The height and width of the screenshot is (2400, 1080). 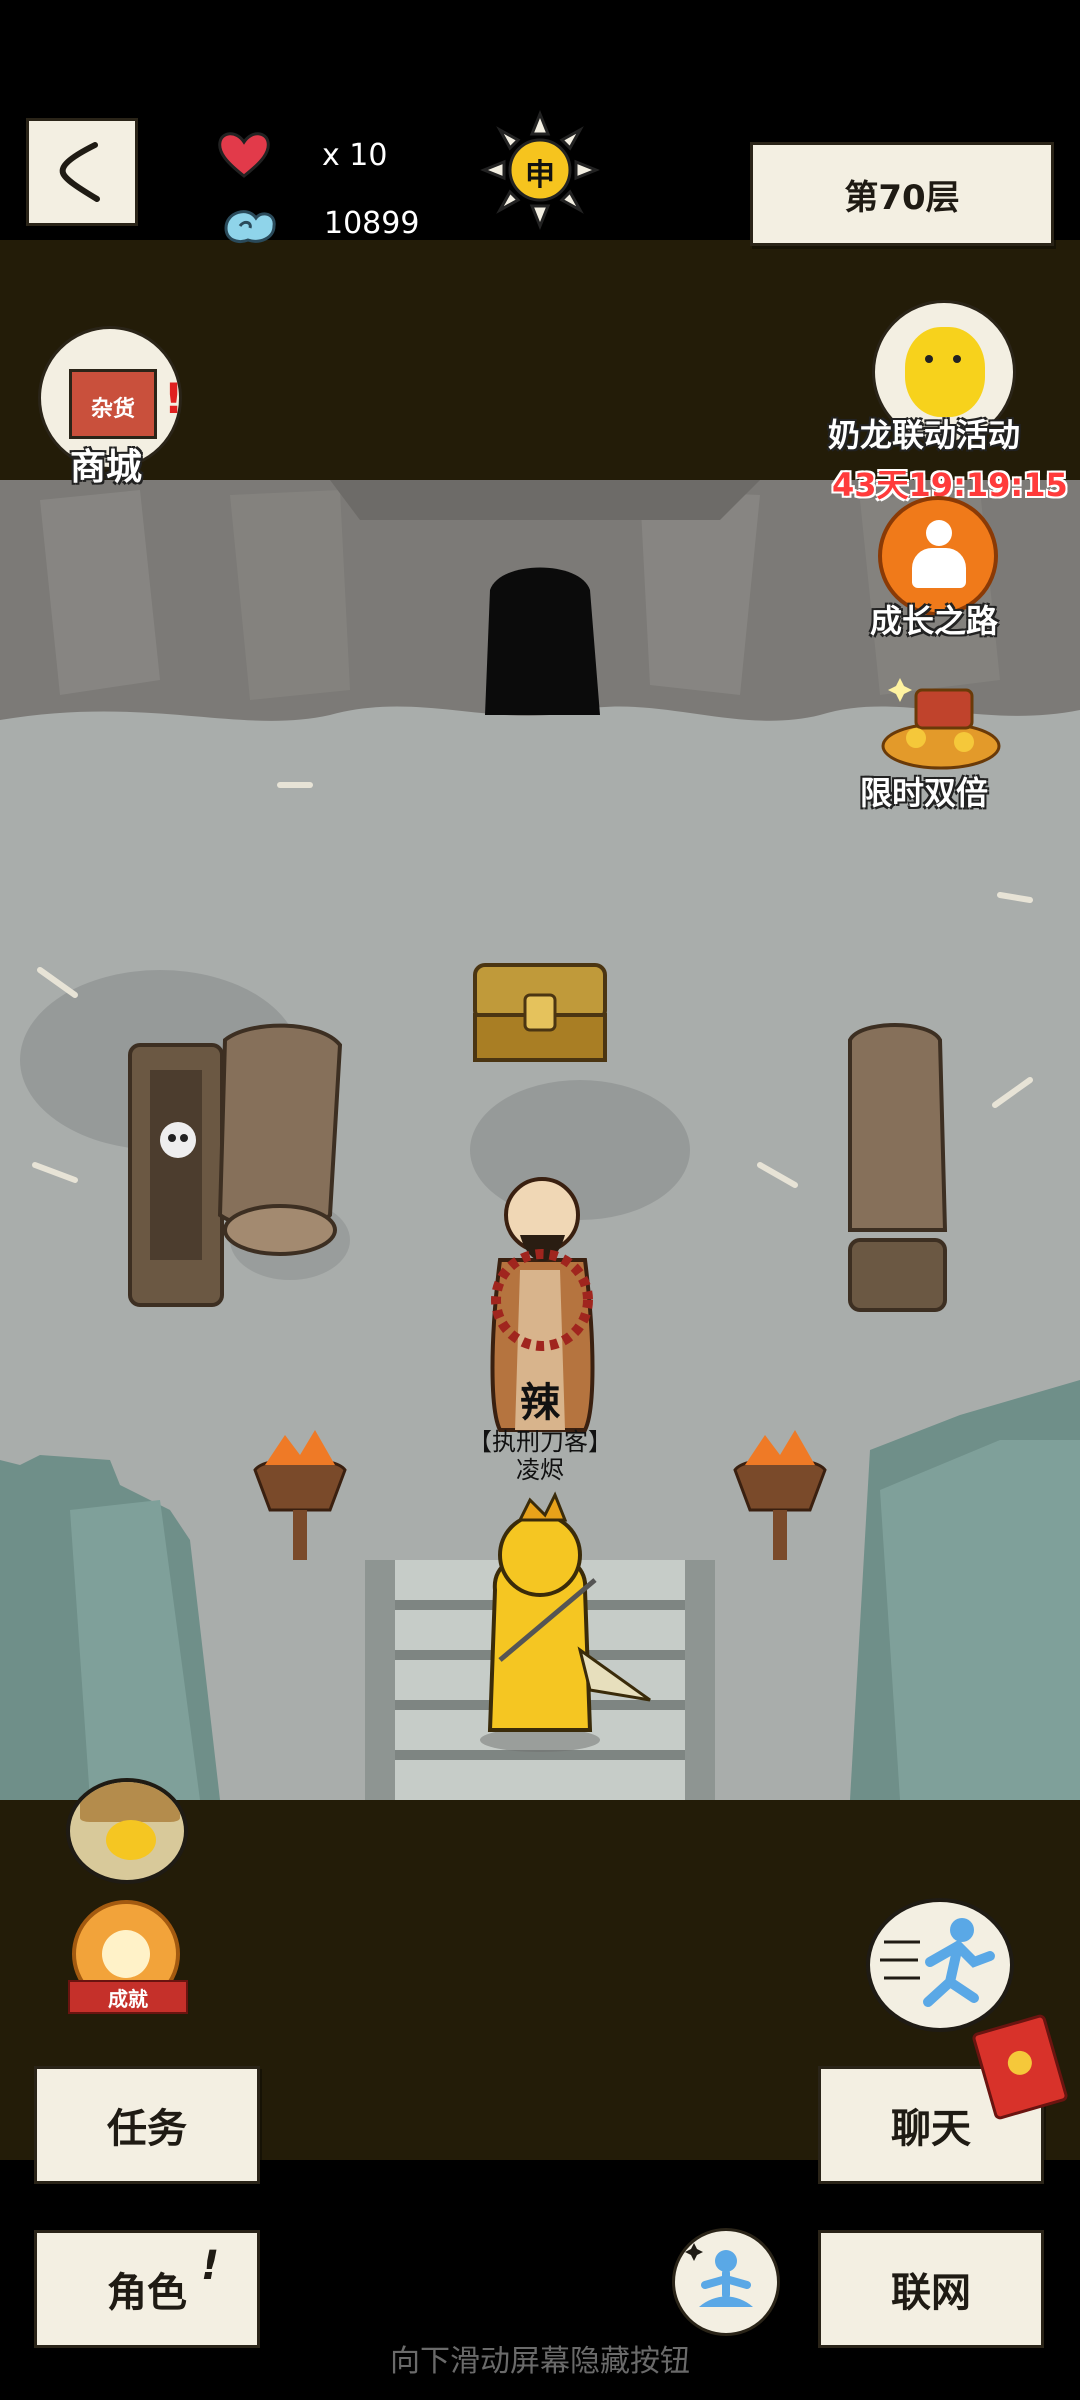 What do you see at coordinates (934, 621) in the screenshot?
I see `growth-path-label: 成长之路` at bounding box center [934, 621].